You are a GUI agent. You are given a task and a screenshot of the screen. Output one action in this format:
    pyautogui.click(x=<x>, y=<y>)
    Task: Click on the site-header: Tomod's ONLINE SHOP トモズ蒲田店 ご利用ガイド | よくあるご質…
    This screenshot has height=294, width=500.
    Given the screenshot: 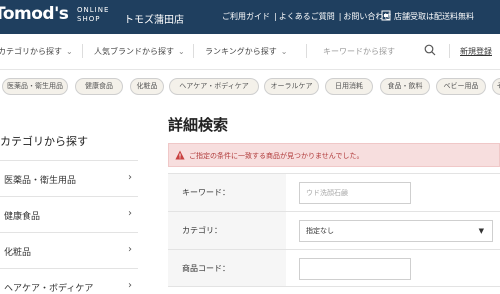 What is the action you would take?
    pyautogui.click(x=250, y=17)
    